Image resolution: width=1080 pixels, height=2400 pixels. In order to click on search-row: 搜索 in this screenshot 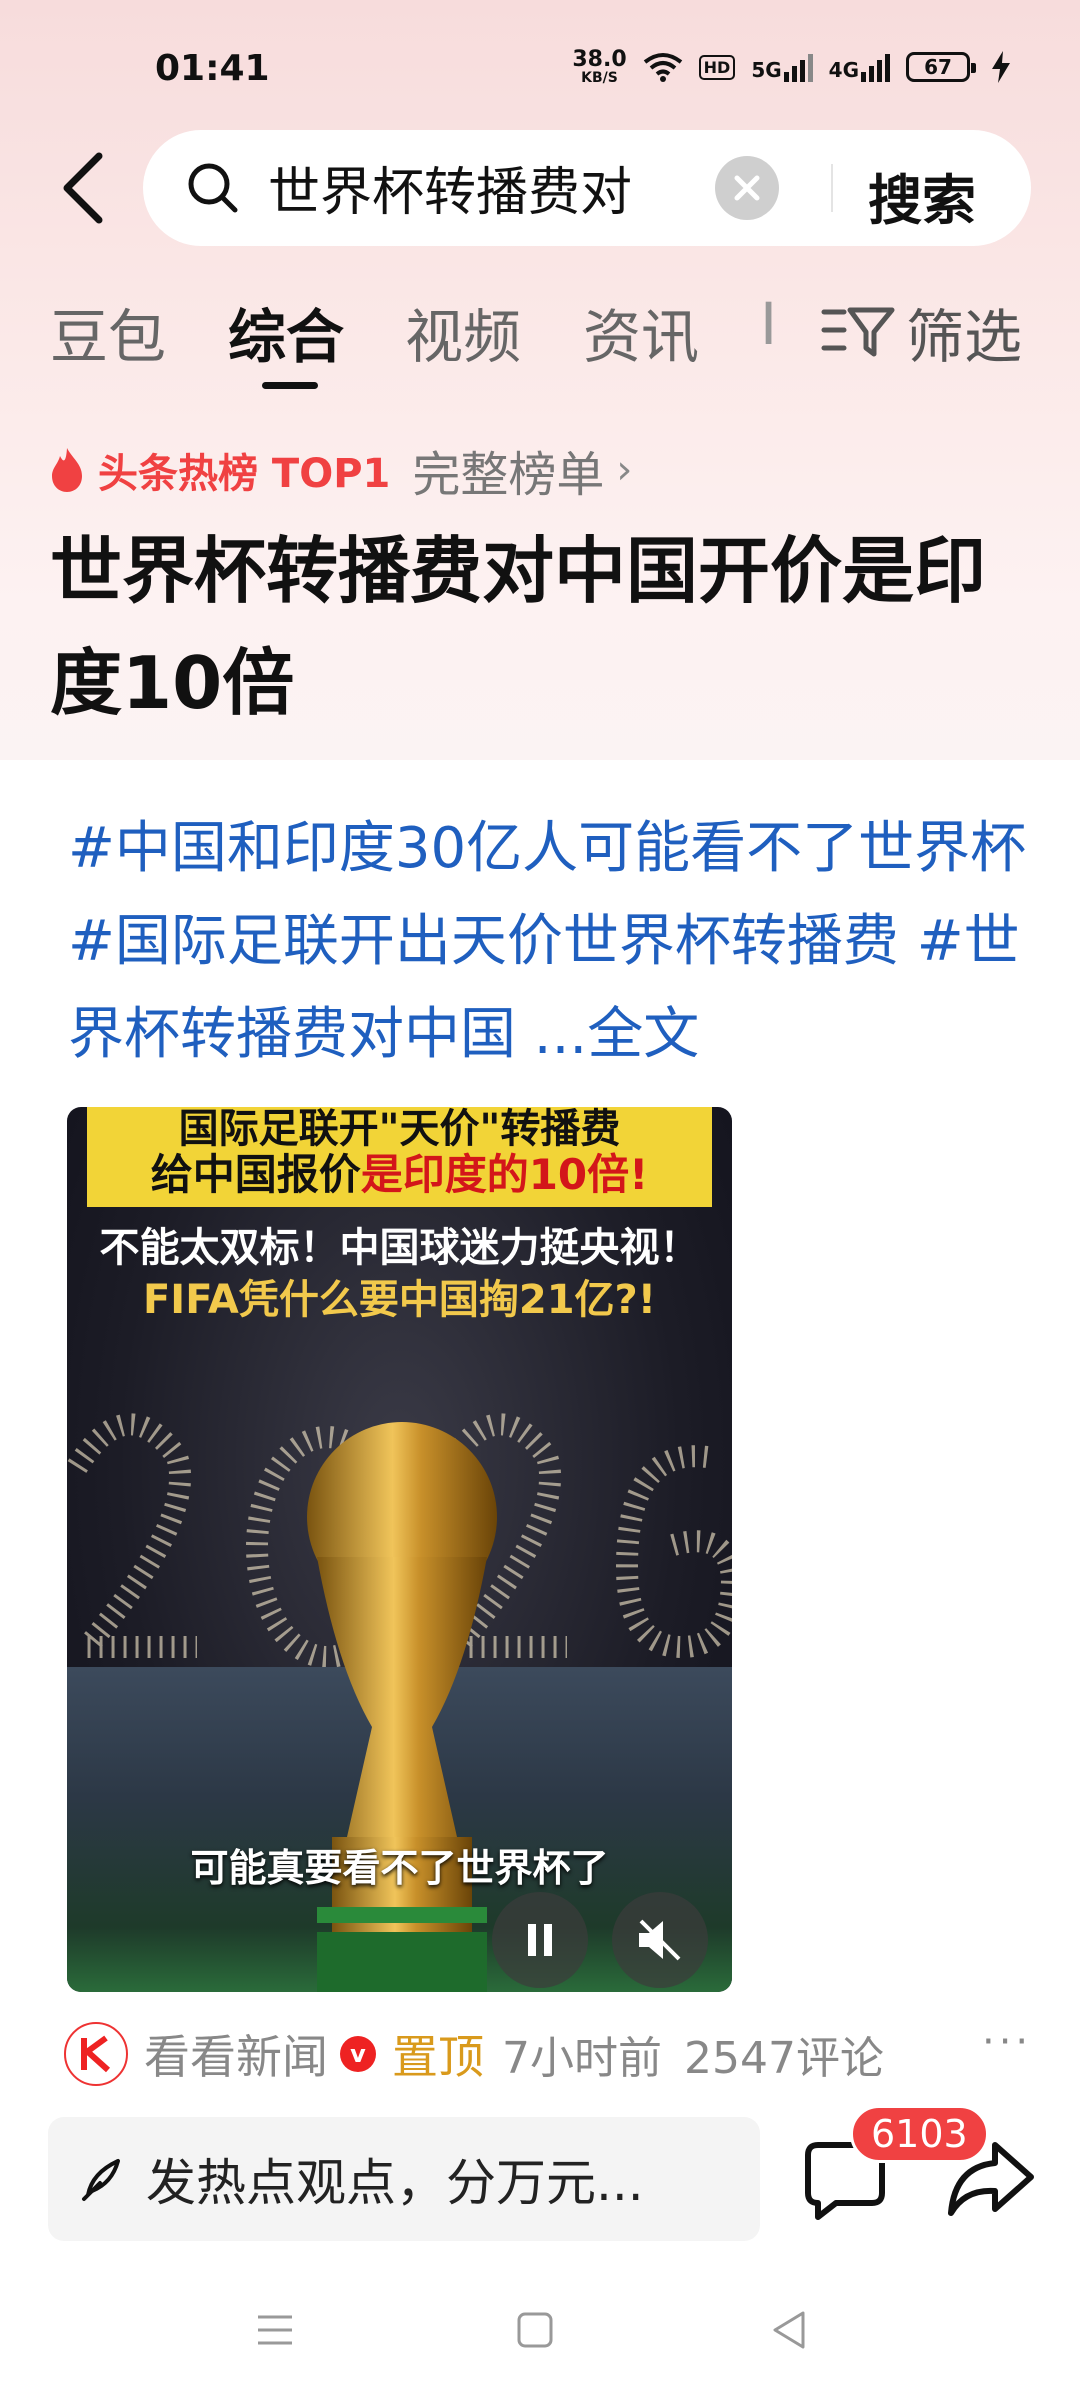, I will do `click(540, 190)`.